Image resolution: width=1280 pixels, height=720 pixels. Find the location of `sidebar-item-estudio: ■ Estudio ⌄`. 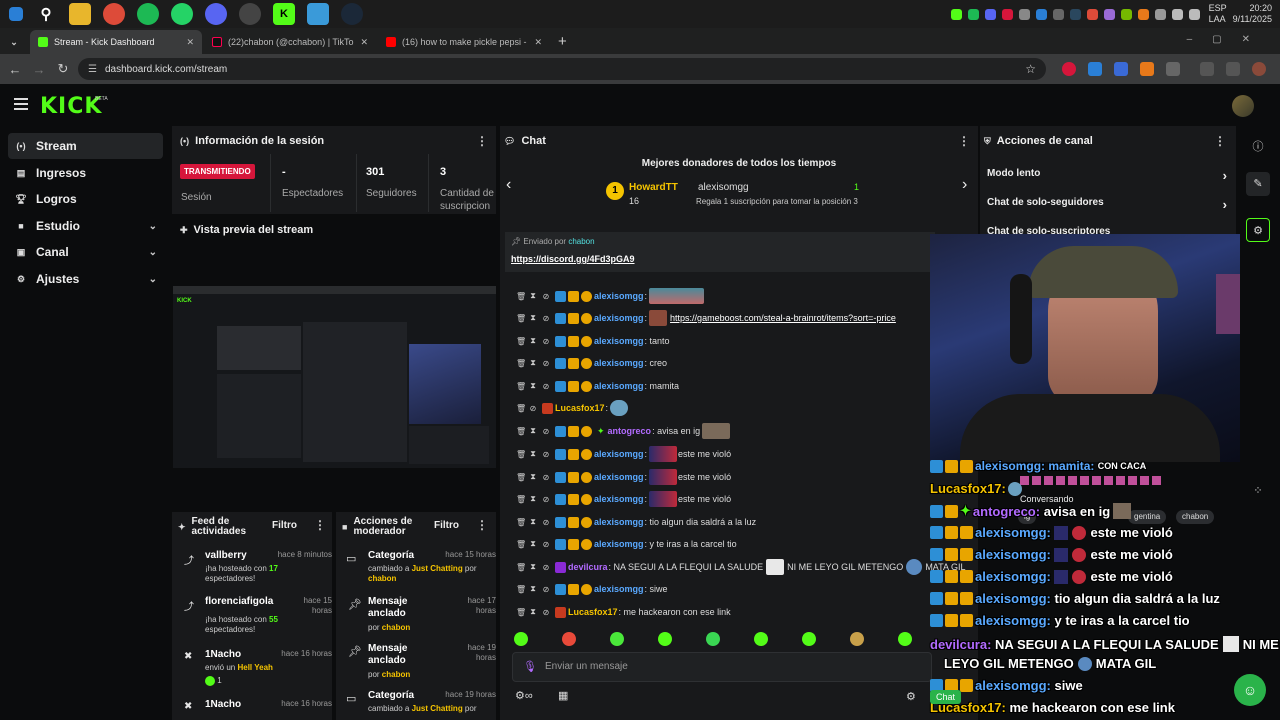

sidebar-item-estudio: ■ Estudio ⌄ is located at coordinates (85, 226).